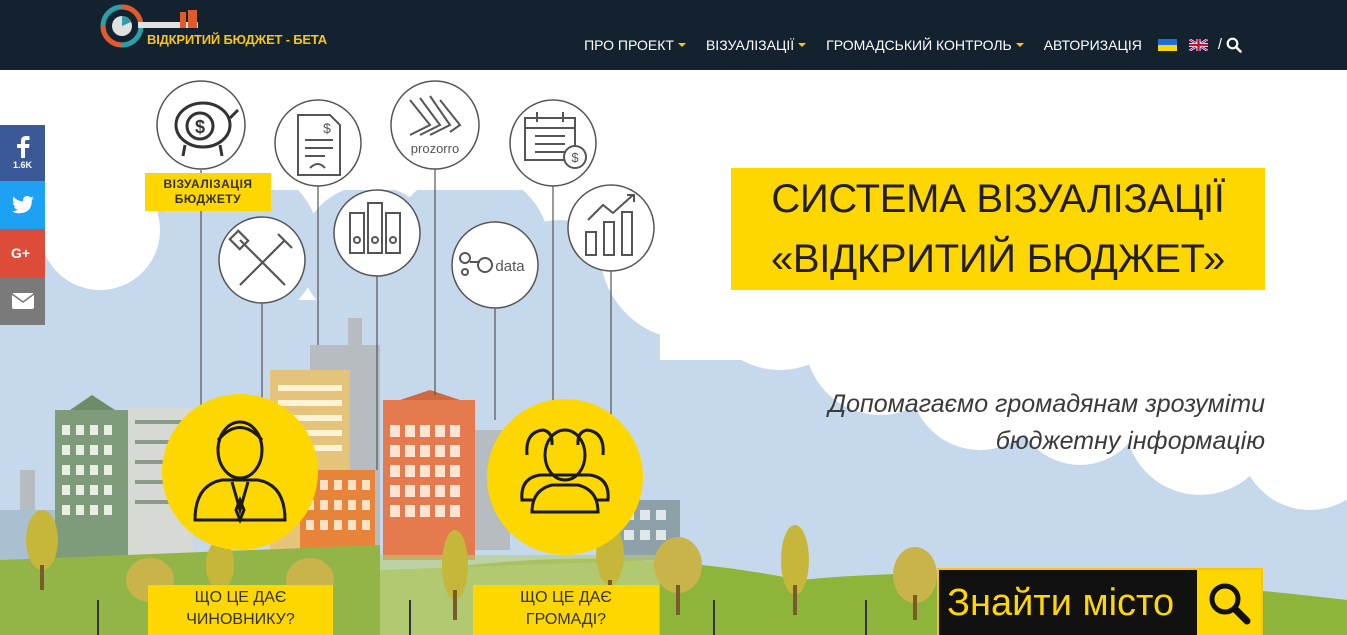  What do you see at coordinates (629, 44) in the screenshot?
I see `nav-about-label: ПРО ПРОЕКТ` at bounding box center [629, 44].